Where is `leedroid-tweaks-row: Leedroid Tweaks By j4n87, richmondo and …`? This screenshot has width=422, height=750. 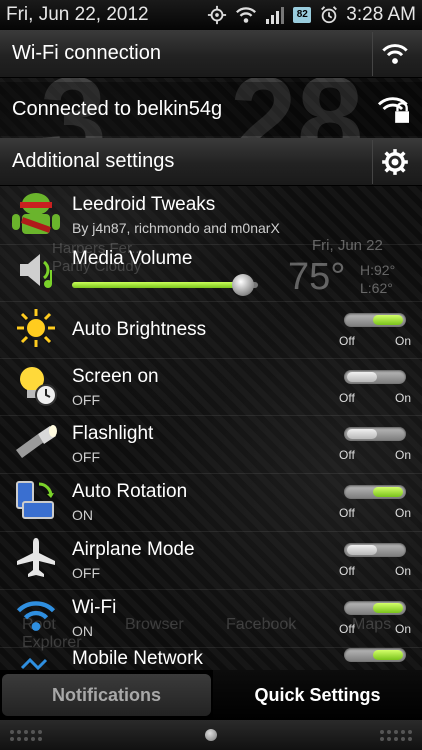 leedroid-tweaks-row: Leedroid Tweaks By j4n87, richmondo and … is located at coordinates (211, 215).